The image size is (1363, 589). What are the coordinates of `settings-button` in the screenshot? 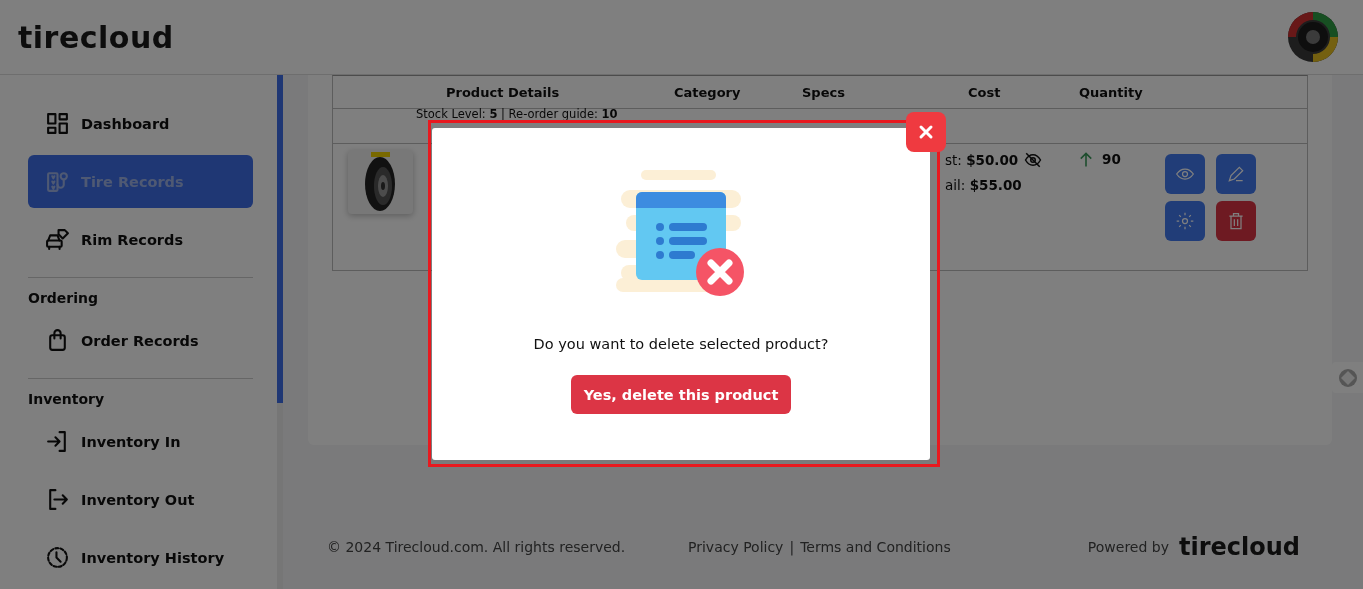 It's located at (1185, 221).